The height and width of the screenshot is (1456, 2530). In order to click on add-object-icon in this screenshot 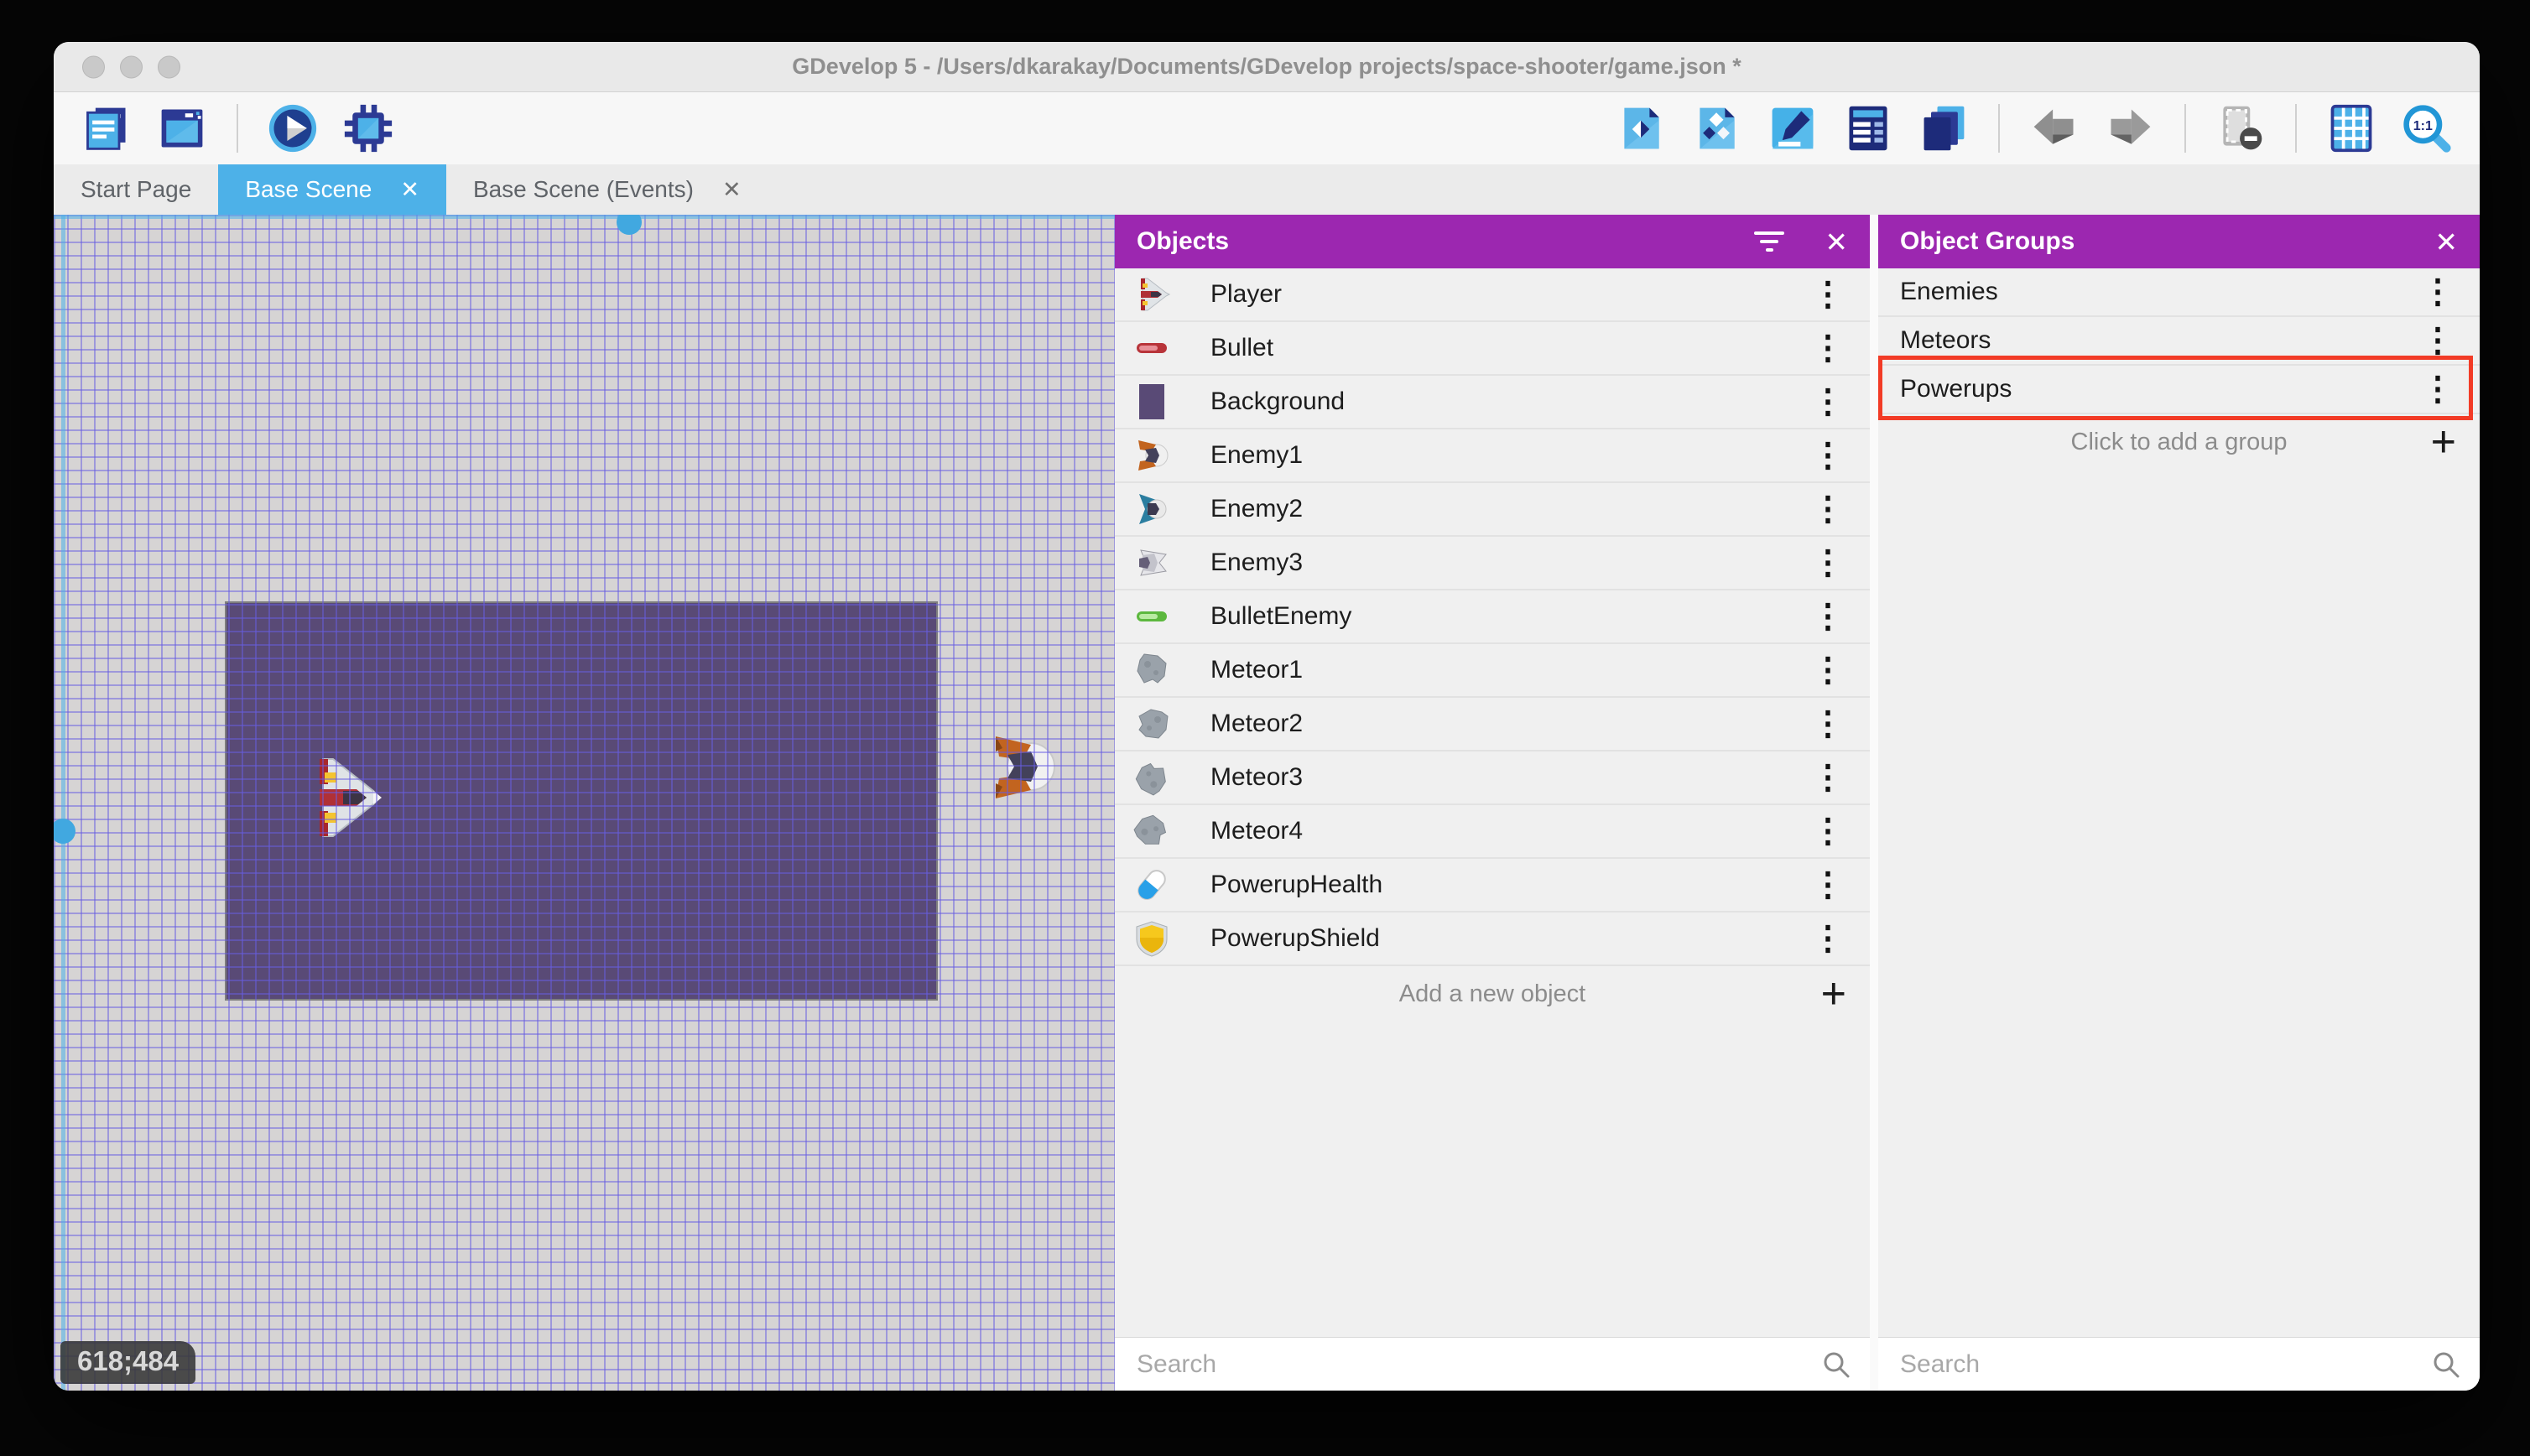, I will do `click(1641, 128)`.